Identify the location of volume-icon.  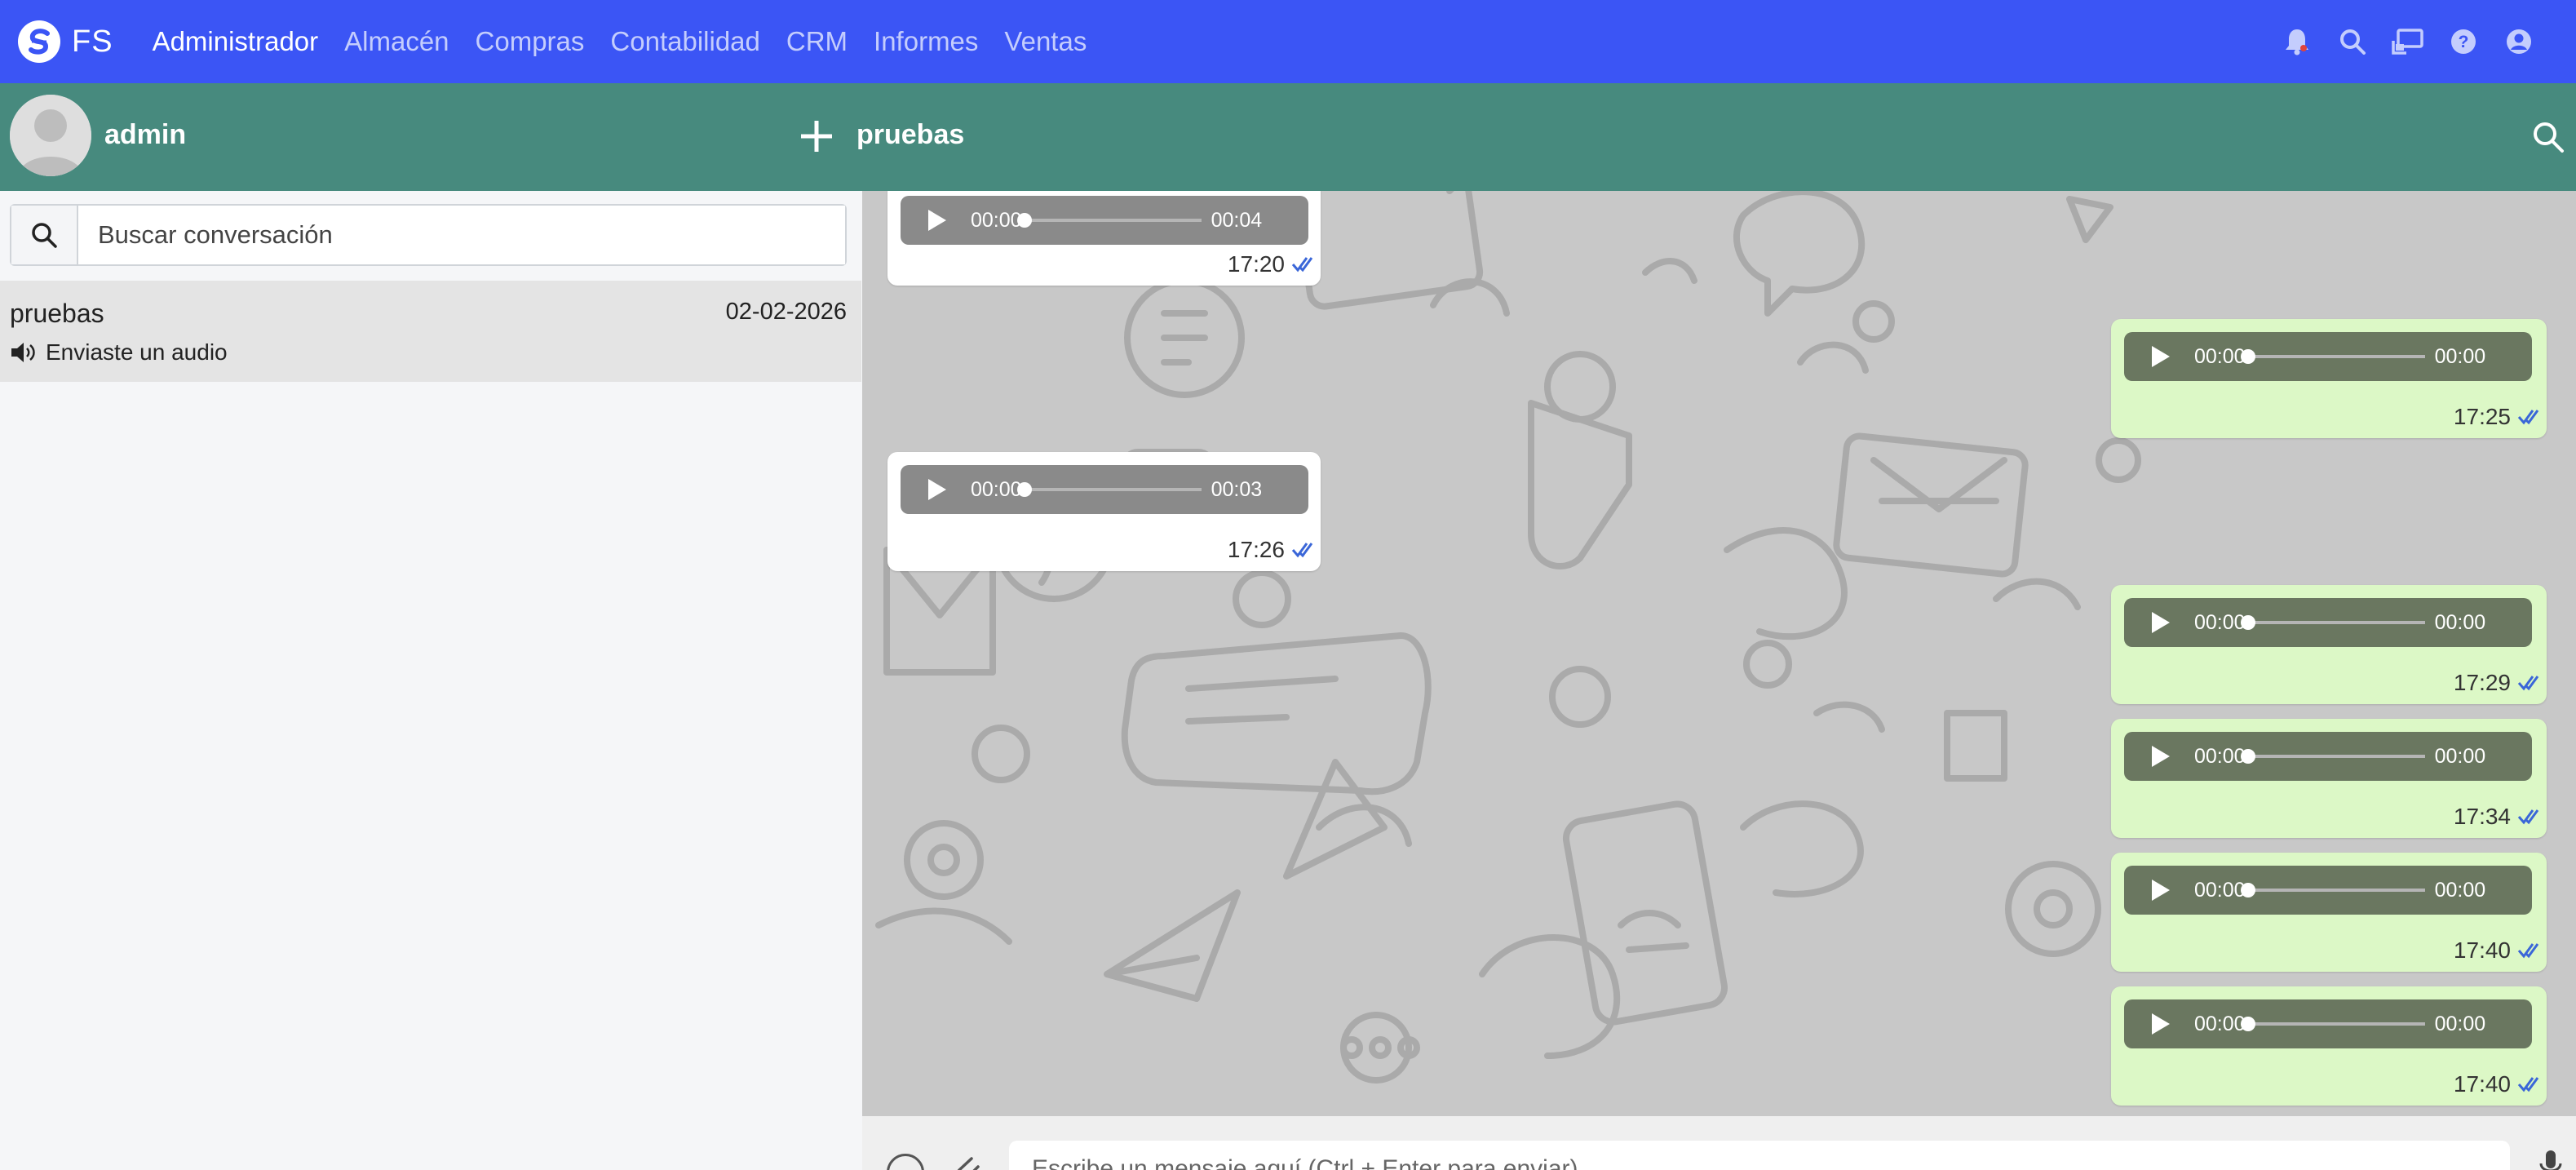
(23, 352).